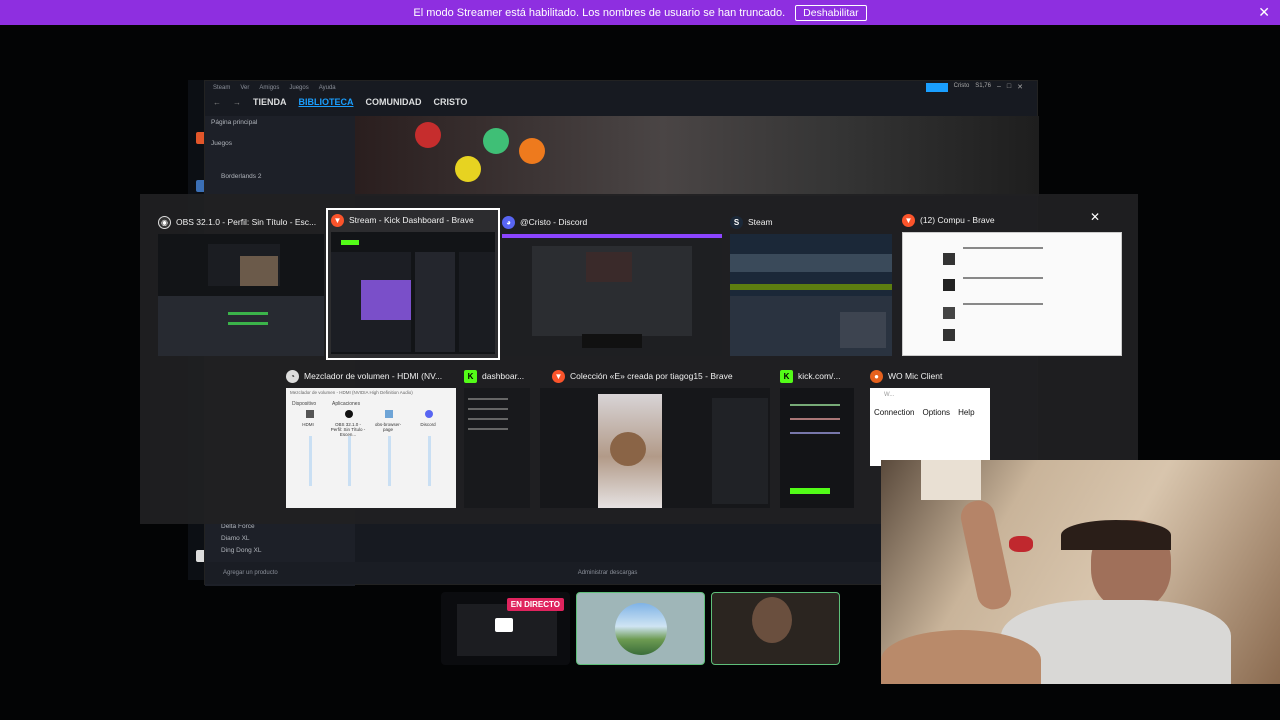 This screenshot has width=1280, height=720. What do you see at coordinates (966, 412) in the screenshot?
I see `menu-help: Help` at bounding box center [966, 412].